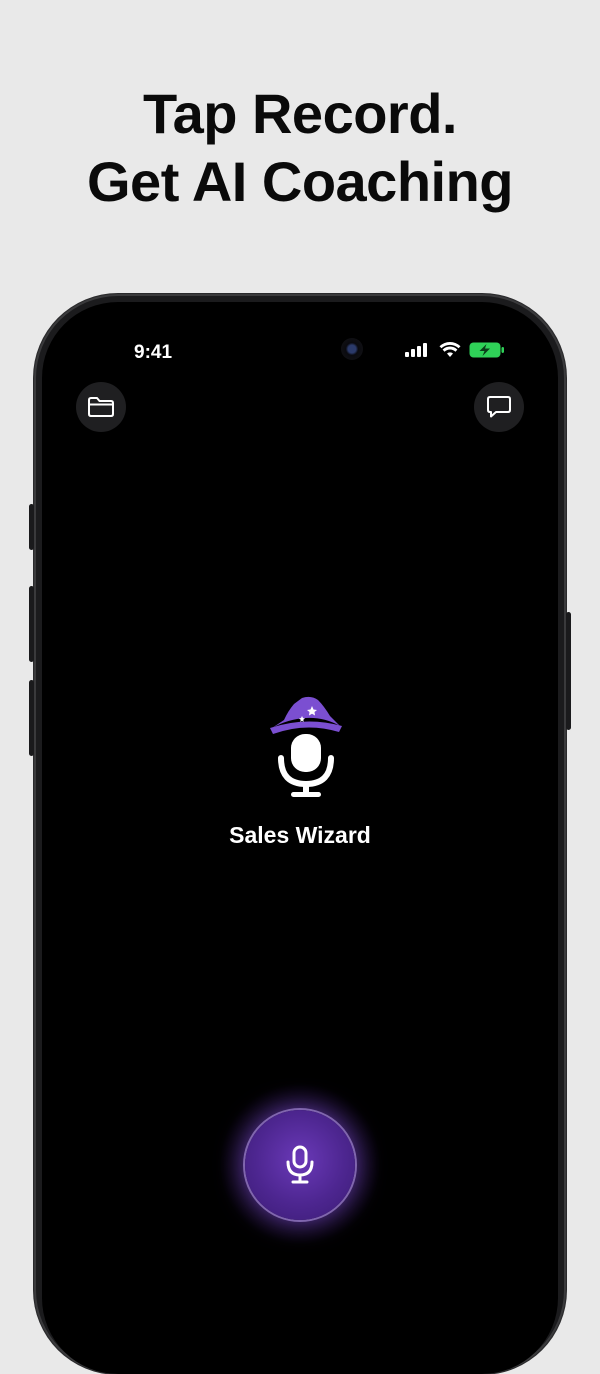 The height and width of the screenshot is (1374, 600). I want to click on front-camera, so click(352, 349).